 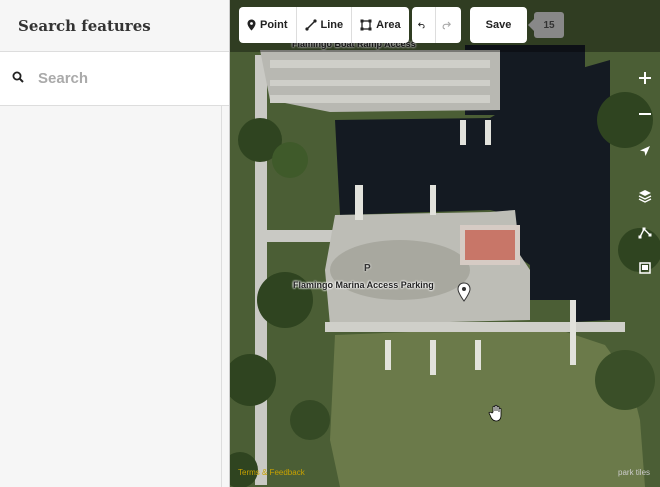 I want to click on search-icon, so click(x=18, y=79).